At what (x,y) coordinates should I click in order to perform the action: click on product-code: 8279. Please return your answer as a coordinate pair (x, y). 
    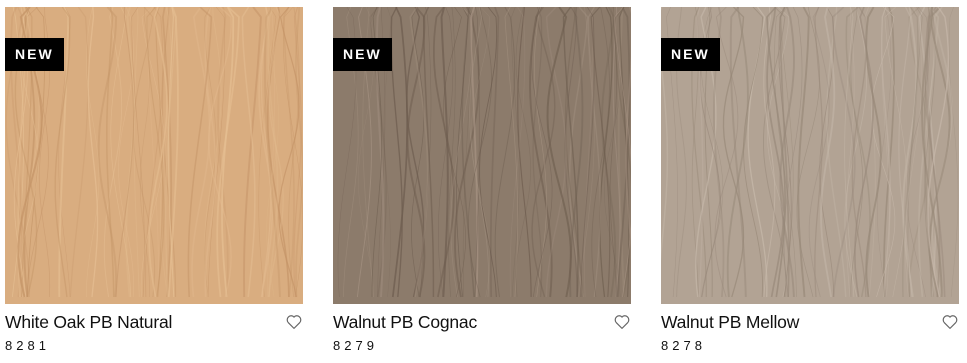
    Looking at the image, I should click on (355, 345).